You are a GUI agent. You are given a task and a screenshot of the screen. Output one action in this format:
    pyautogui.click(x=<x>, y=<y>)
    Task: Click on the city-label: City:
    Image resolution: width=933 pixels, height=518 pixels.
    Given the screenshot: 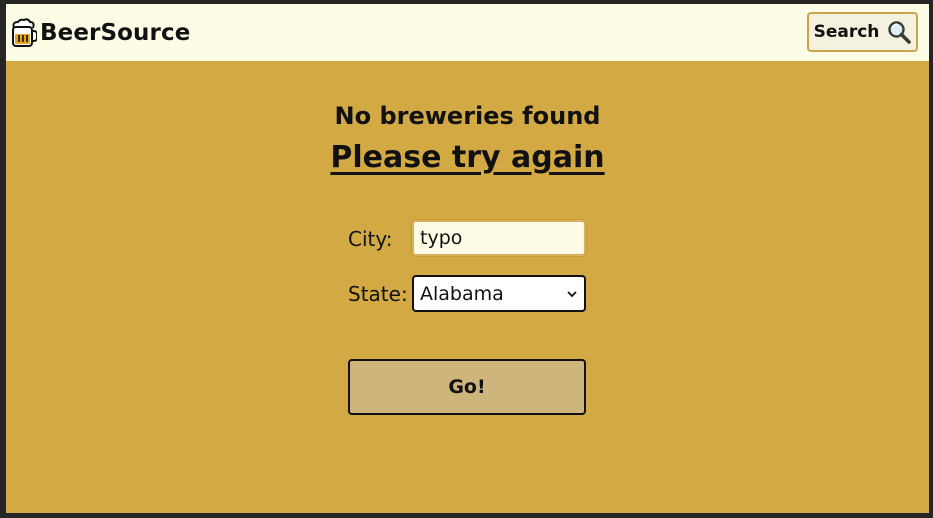 What is the action you would take?
    pyautogui.click(x=370, y=239)
    